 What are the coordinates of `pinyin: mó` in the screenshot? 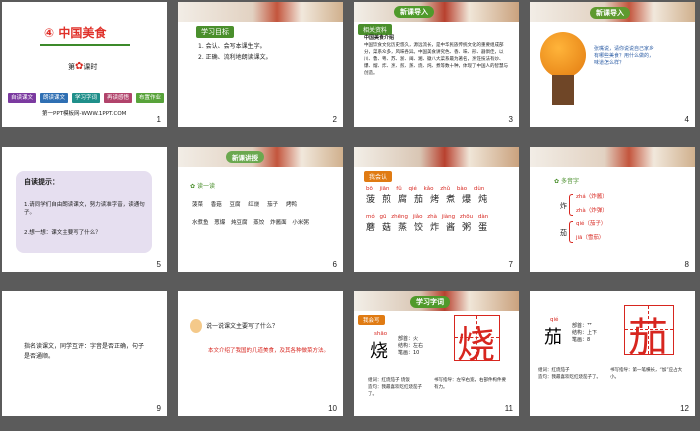 It's located at (370, 217).